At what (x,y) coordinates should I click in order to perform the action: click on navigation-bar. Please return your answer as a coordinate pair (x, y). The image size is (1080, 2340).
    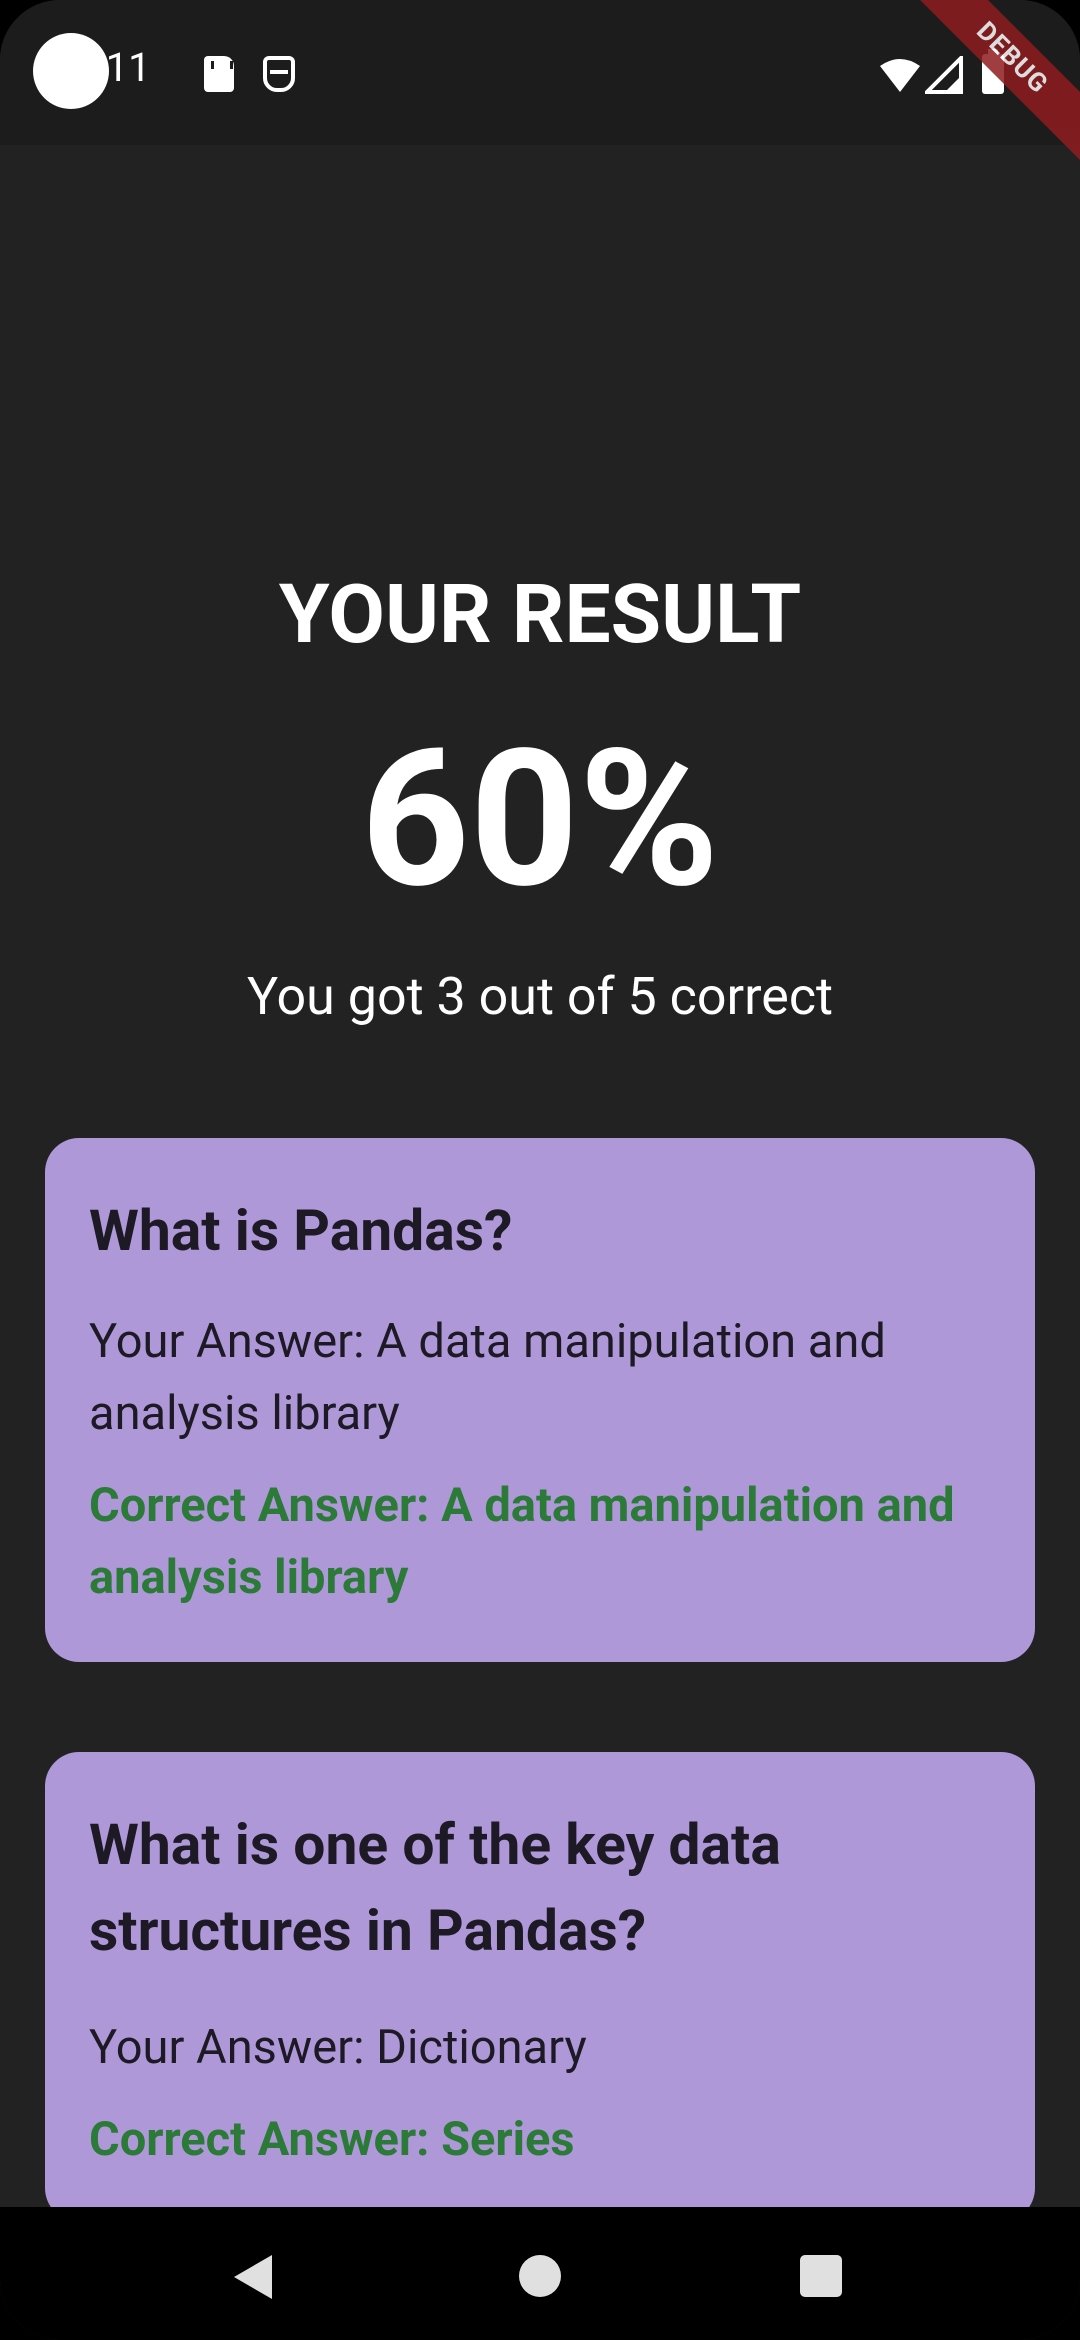
    Looking at the image, I should click on (540, 2273).